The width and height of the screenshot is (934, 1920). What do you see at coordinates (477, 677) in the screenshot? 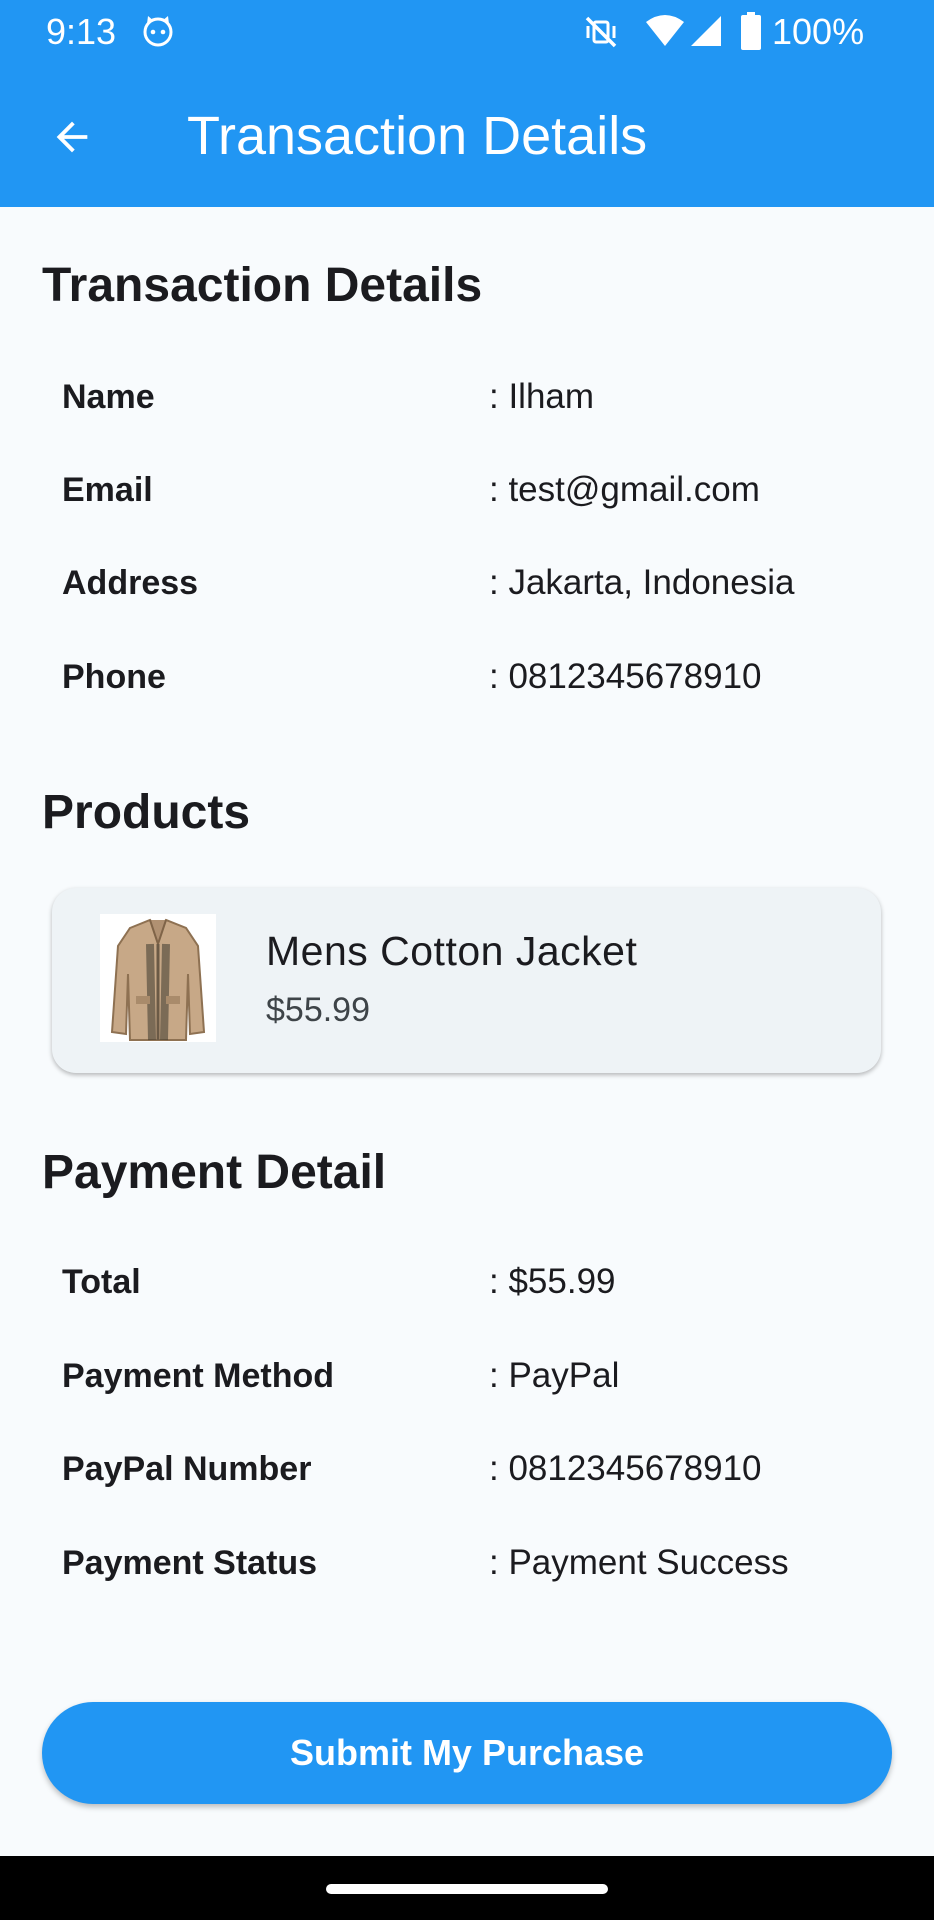
I see `transaction-row-phone: Phone : 0812345678910` at bounding box center [477, 677].